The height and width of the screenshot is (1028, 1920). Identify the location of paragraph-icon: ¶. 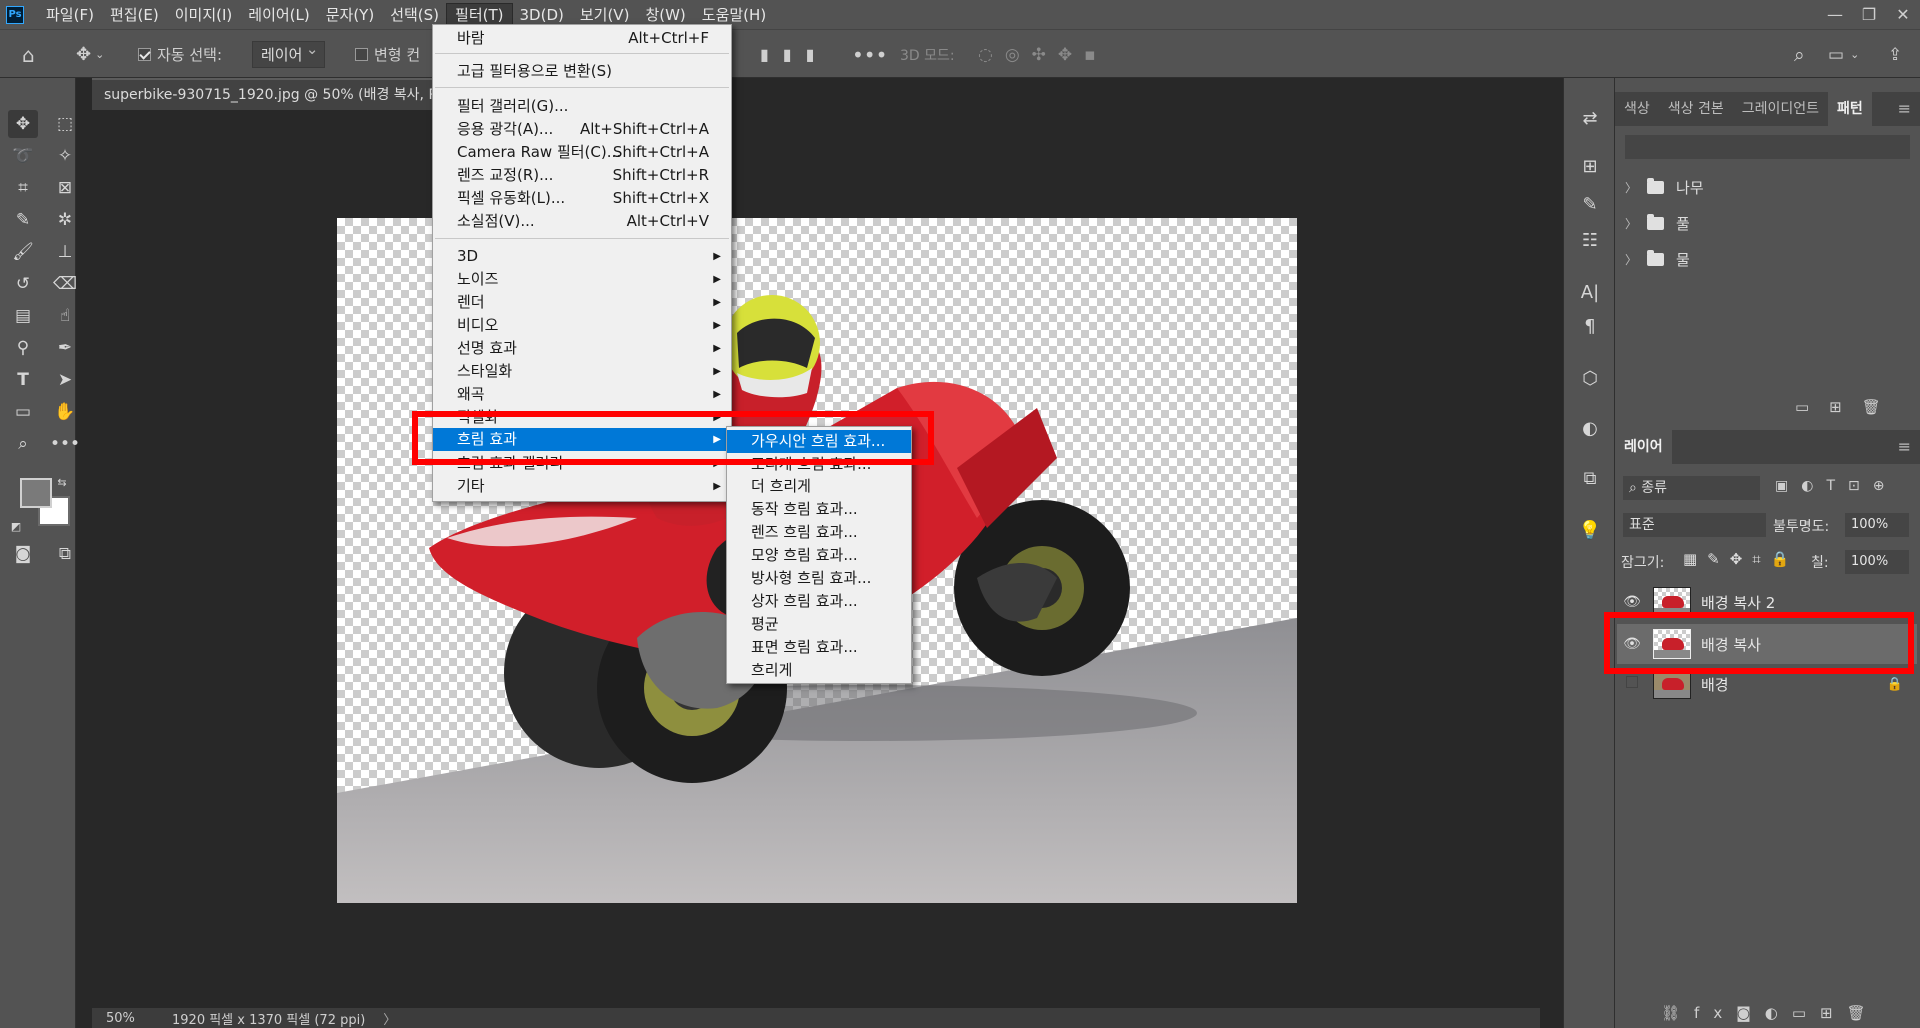
(1590, 326).